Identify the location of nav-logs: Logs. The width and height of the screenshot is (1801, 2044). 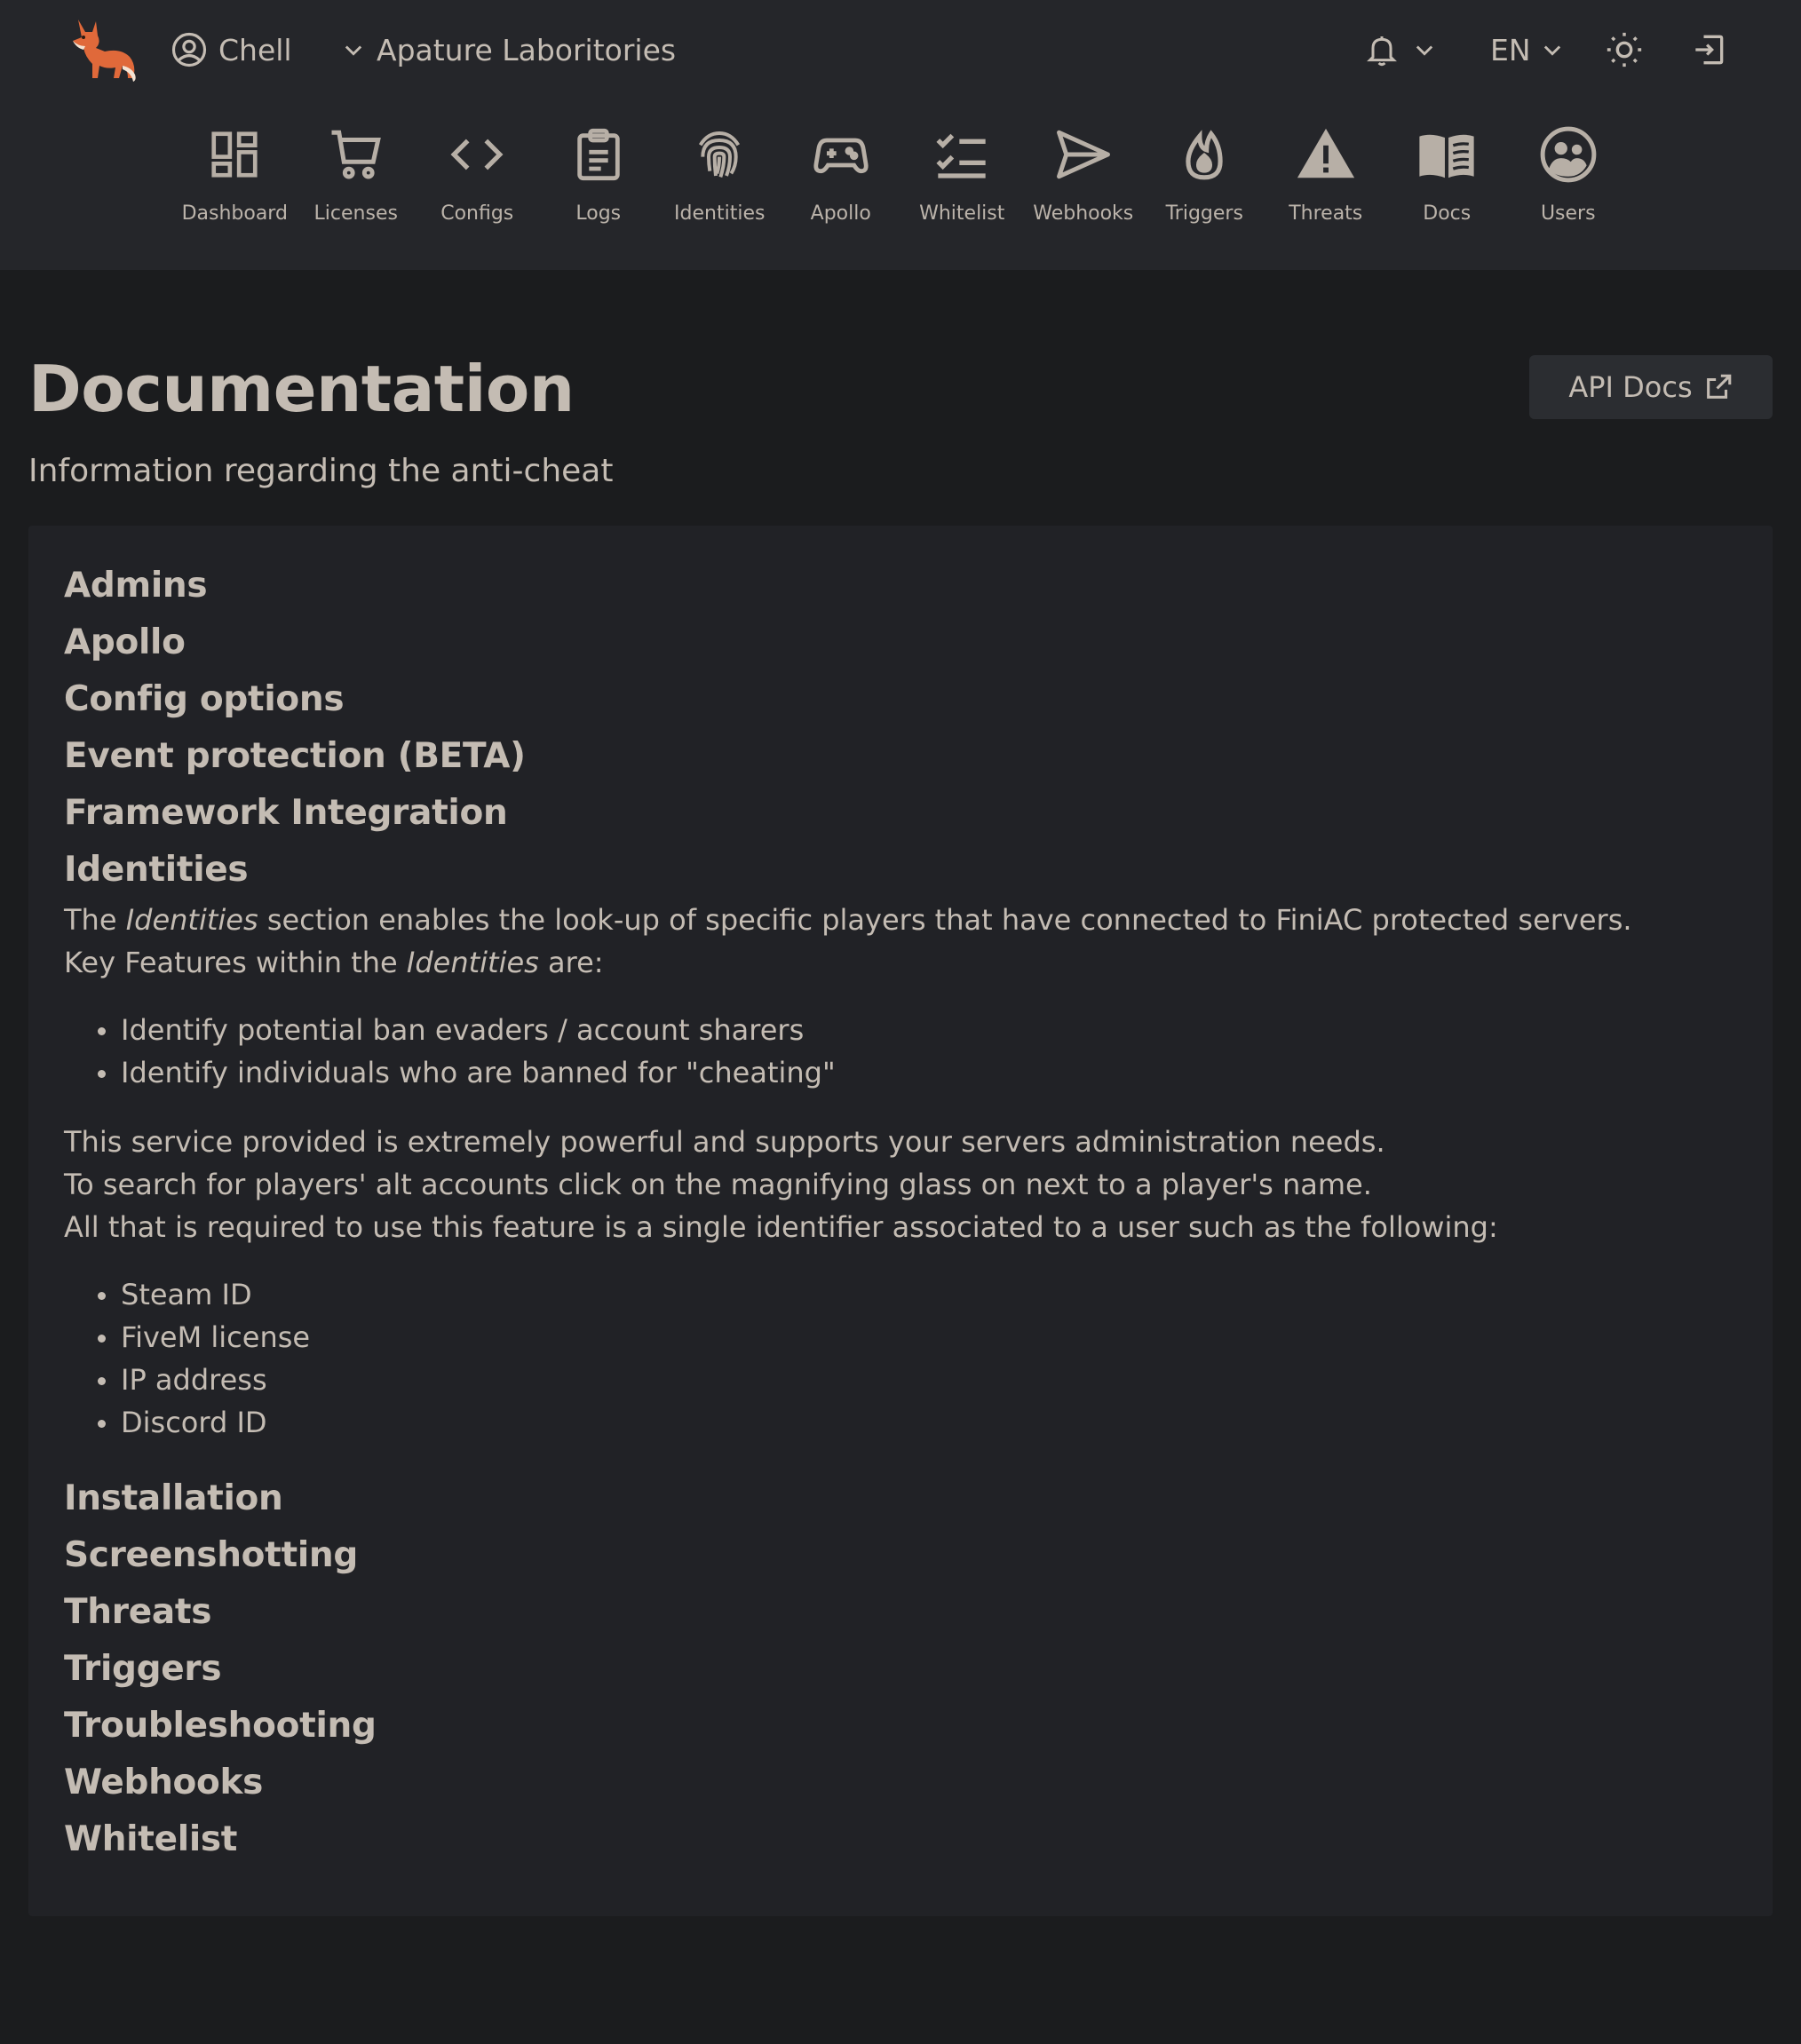
(599, 174).